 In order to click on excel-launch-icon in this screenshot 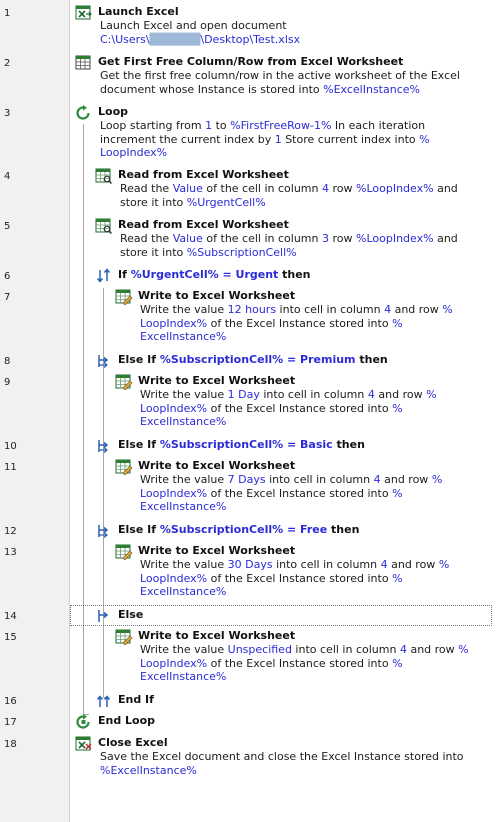, I will do `click(83, 12)`.